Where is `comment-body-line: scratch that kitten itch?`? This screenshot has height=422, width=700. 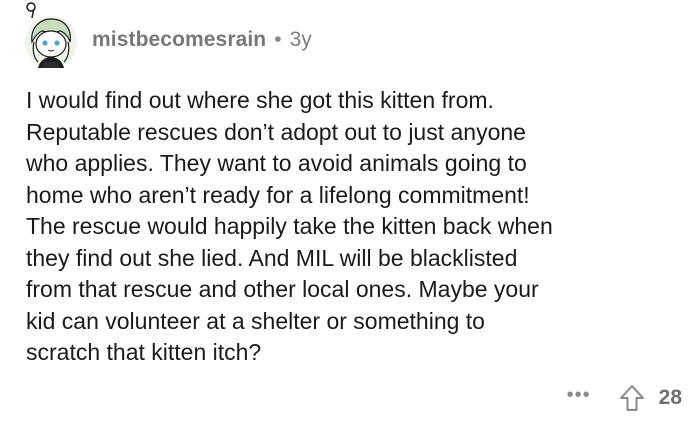
comment-body-line: scratch that kitten itch? is located at coordinates (144, 352).